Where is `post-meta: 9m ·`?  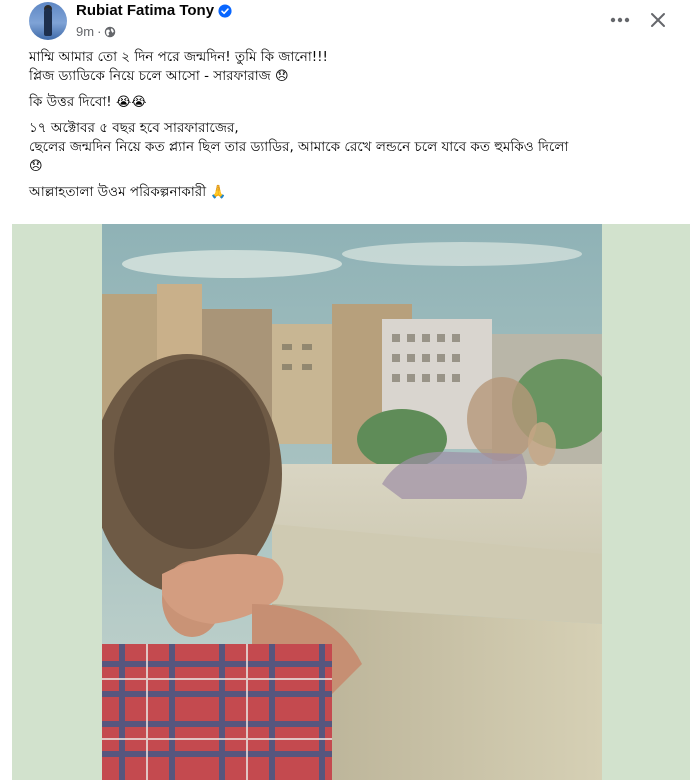
post-meta: 9m · is located at coordinates (96, 31).